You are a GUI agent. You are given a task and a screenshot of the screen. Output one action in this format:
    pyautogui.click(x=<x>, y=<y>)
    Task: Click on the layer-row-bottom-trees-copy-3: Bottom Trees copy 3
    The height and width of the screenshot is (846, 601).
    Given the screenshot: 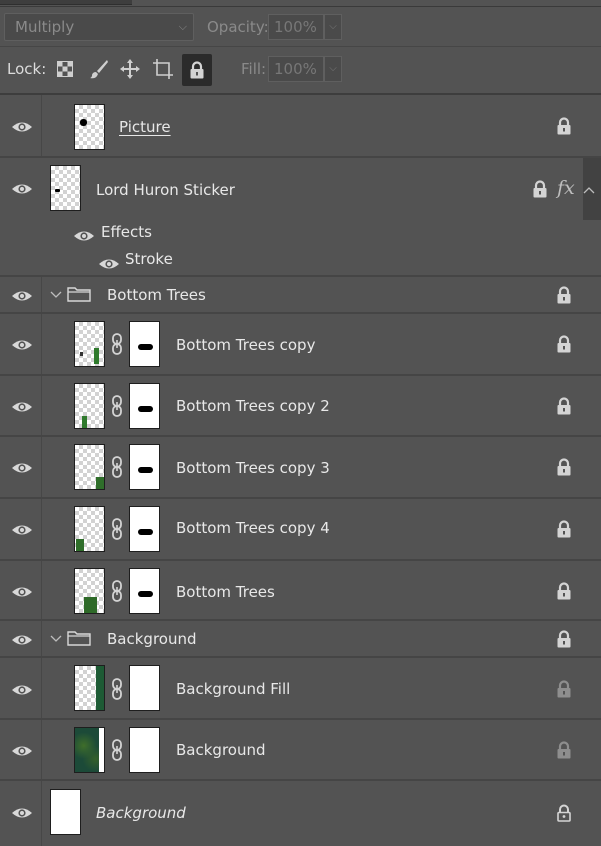 What is the action you would take?
    pyautogui.click(x=300, y=468)
    